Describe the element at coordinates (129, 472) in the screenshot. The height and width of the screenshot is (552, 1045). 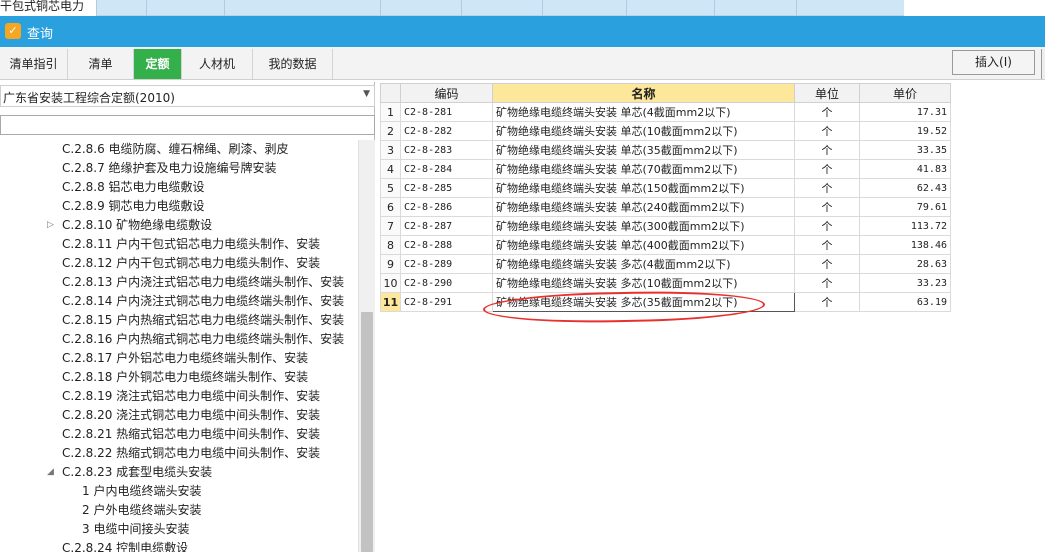
I see `tree-item: ◢ C.2.8.23 成套型电缆头安装` at that location.